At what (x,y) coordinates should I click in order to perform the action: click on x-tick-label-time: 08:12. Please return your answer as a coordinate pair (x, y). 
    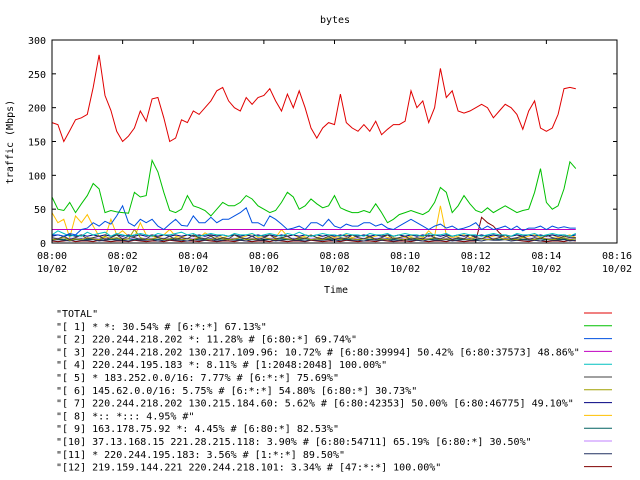
    Looking at the image, I should click on (476, 256).